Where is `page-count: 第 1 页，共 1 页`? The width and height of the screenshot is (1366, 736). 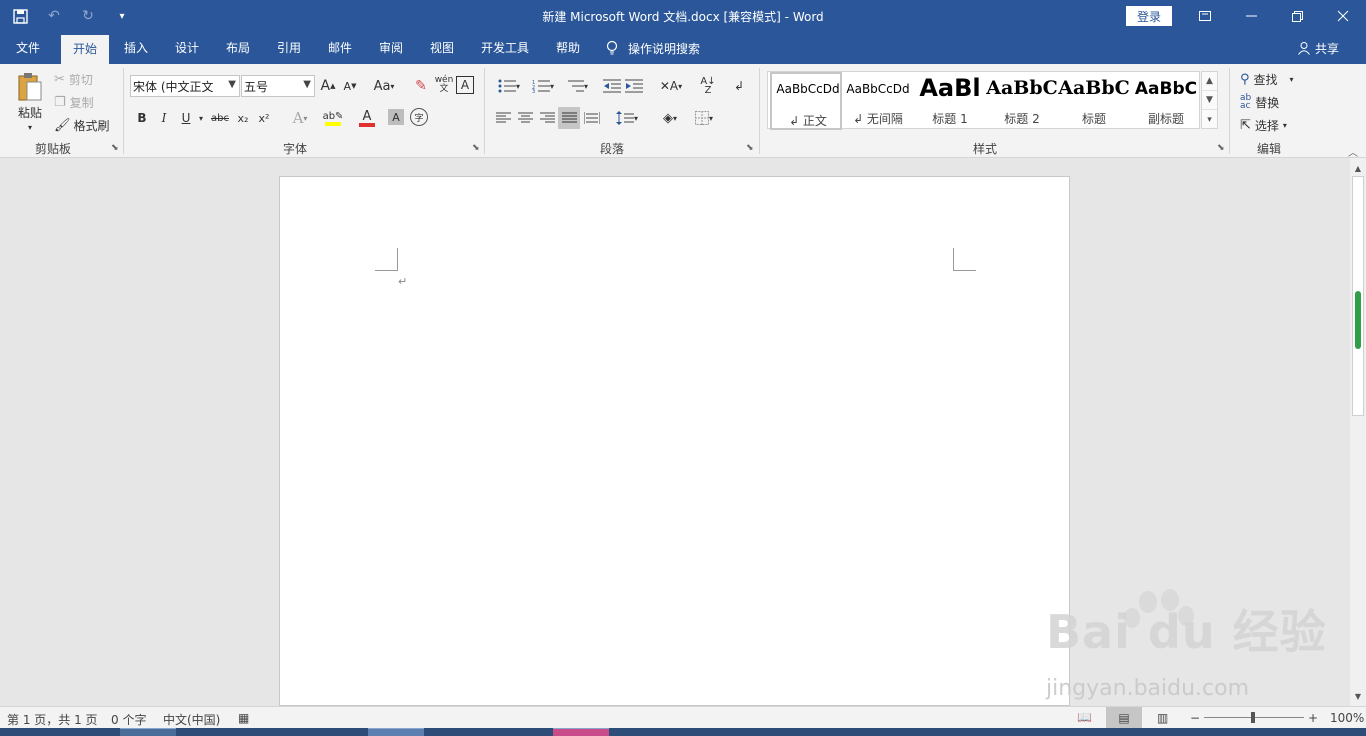
page-count: 第 1 页，共 1 页 is located at coordinates (52, 719).